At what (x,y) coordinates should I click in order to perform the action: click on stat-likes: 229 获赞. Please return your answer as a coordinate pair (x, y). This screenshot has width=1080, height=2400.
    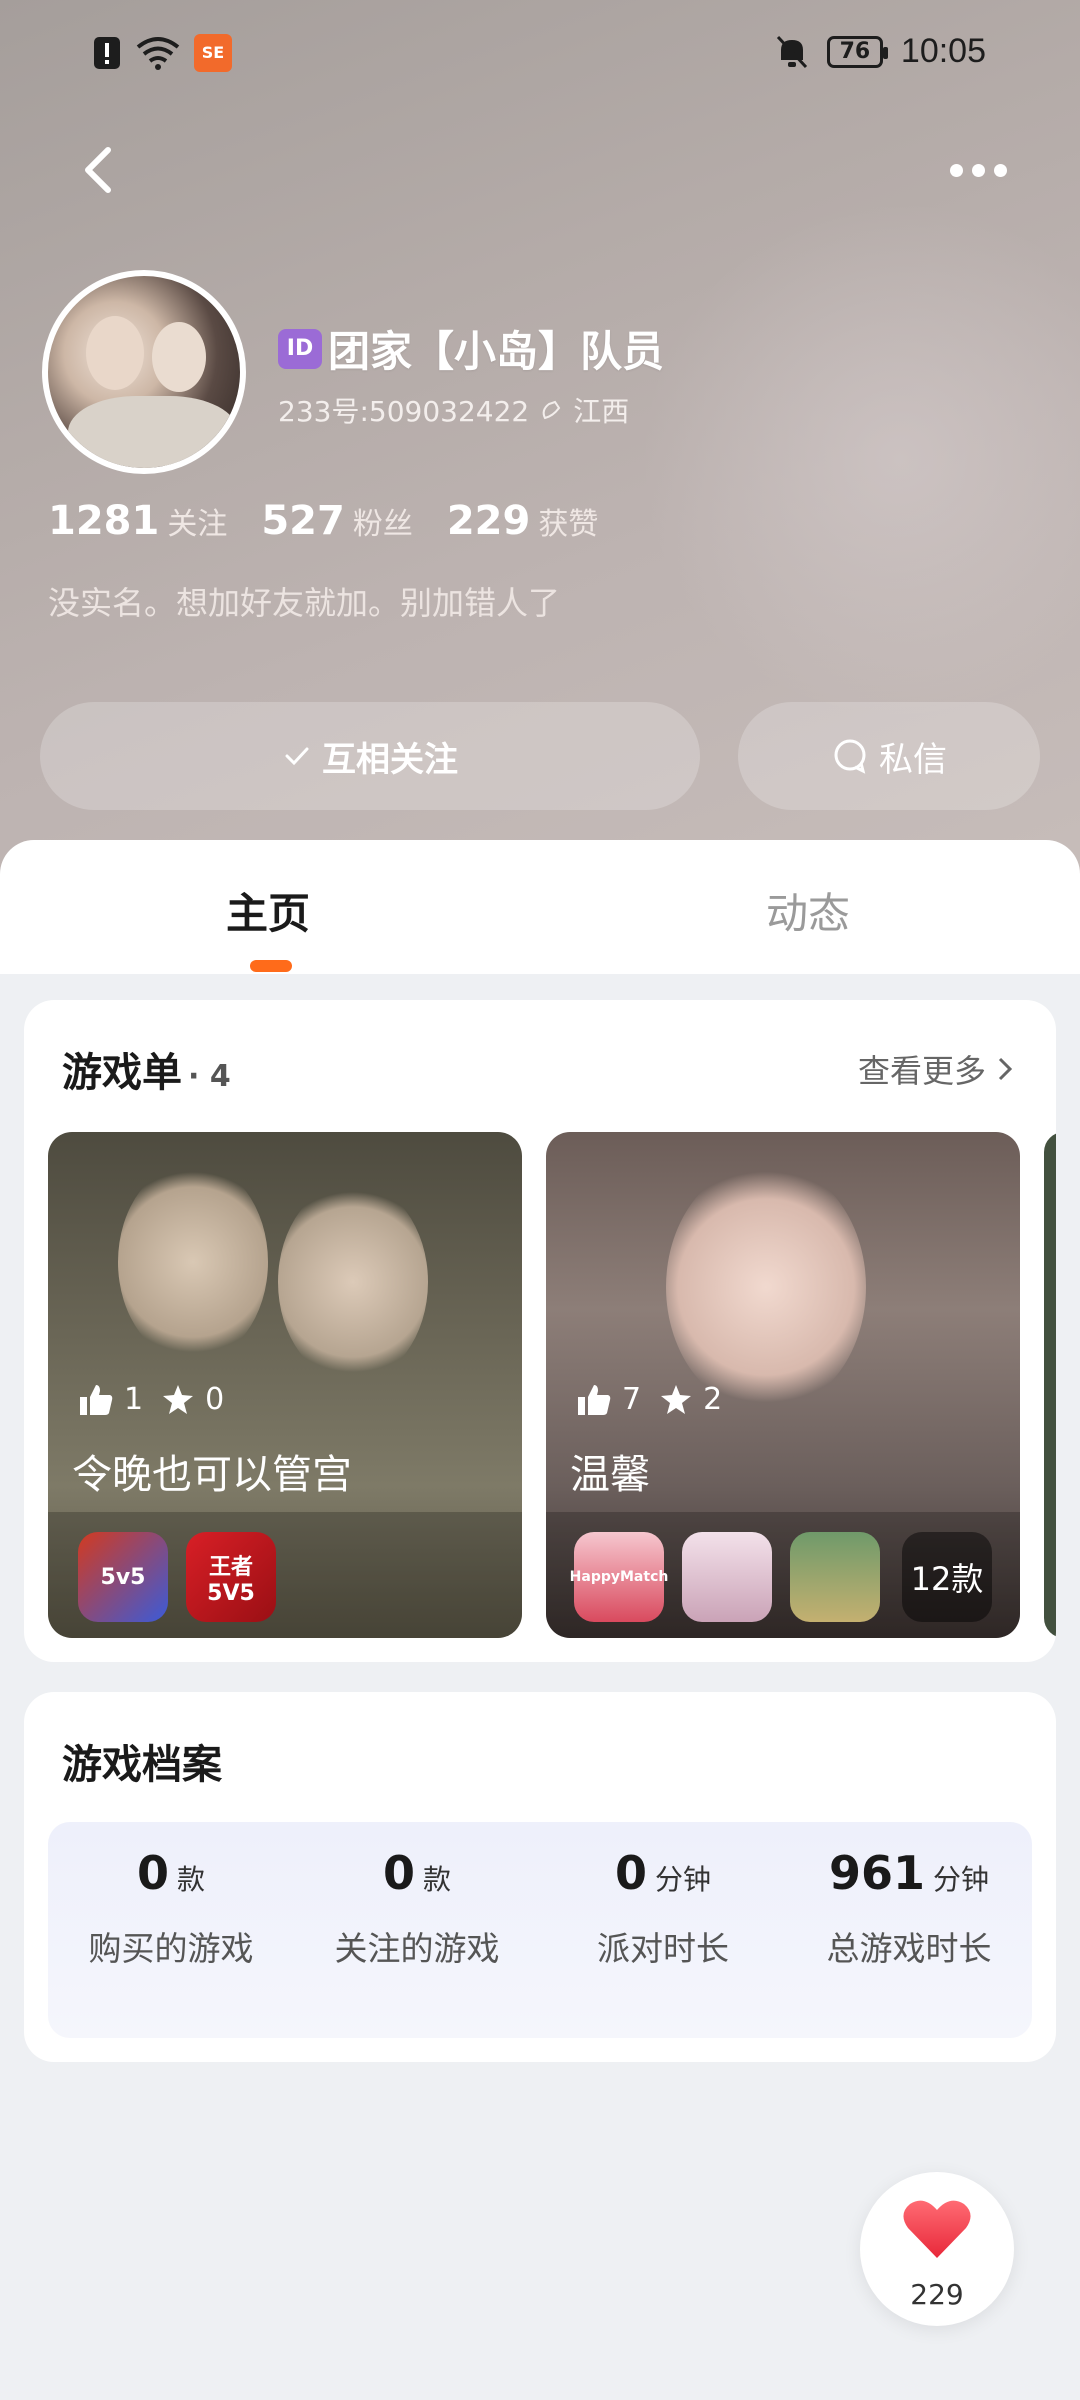
    Looking at the image, I should click on (523, 521).